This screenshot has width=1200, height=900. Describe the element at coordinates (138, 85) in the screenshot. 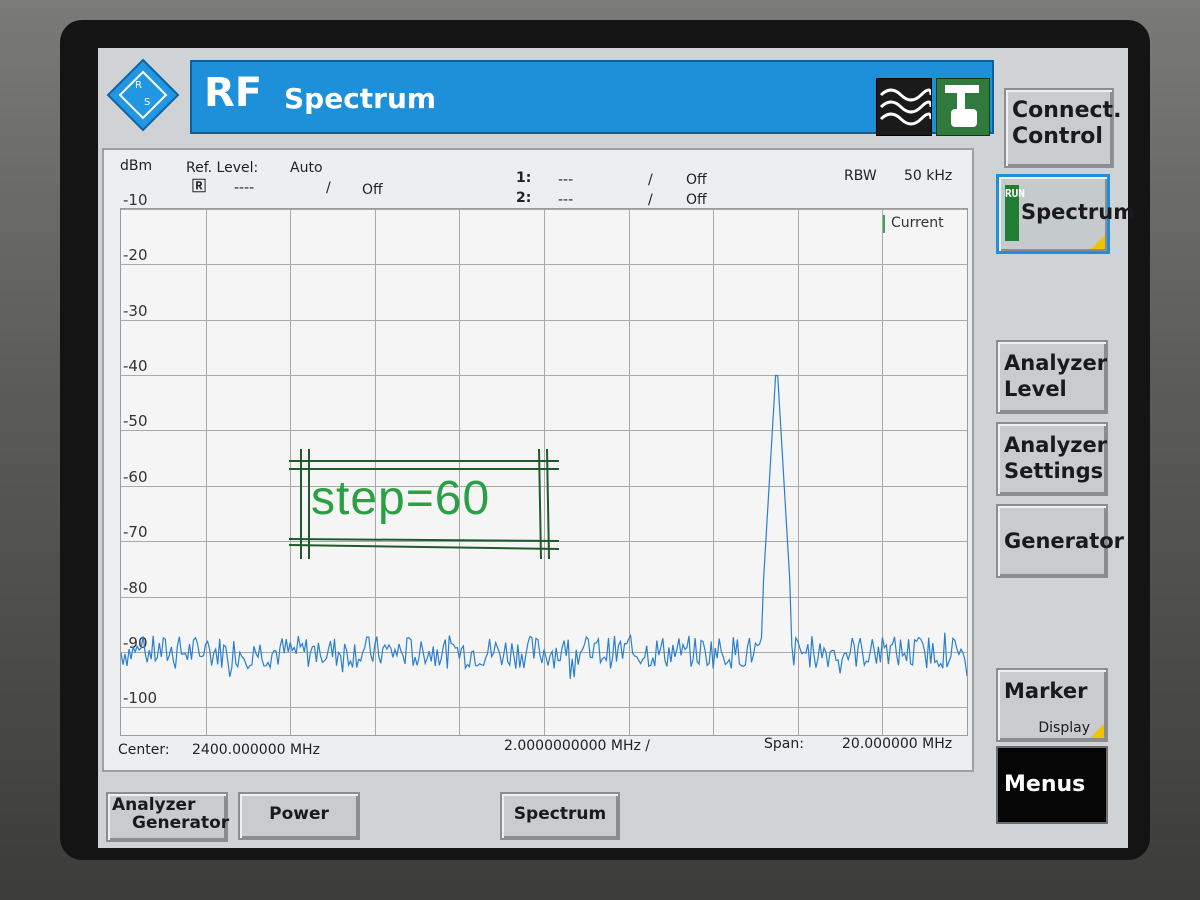

I see `svg-text: R` at that location.